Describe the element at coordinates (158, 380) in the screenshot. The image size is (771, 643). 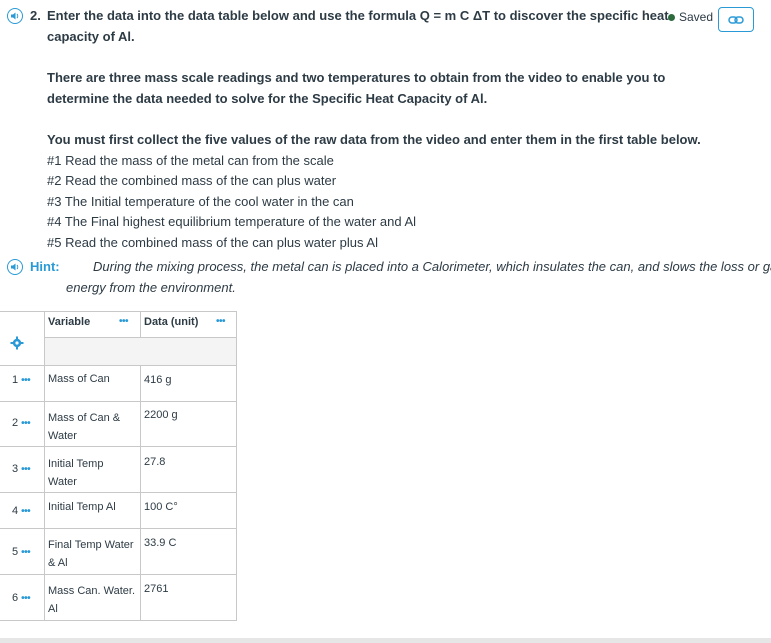
I see `cell-data: 416 g` at that location.